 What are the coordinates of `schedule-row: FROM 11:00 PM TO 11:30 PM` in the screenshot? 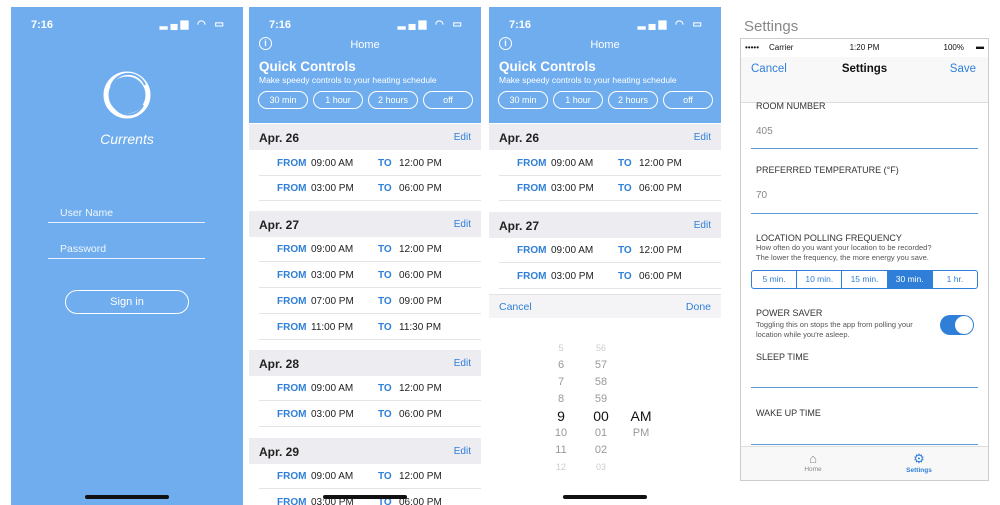 It's located at (370, 327).